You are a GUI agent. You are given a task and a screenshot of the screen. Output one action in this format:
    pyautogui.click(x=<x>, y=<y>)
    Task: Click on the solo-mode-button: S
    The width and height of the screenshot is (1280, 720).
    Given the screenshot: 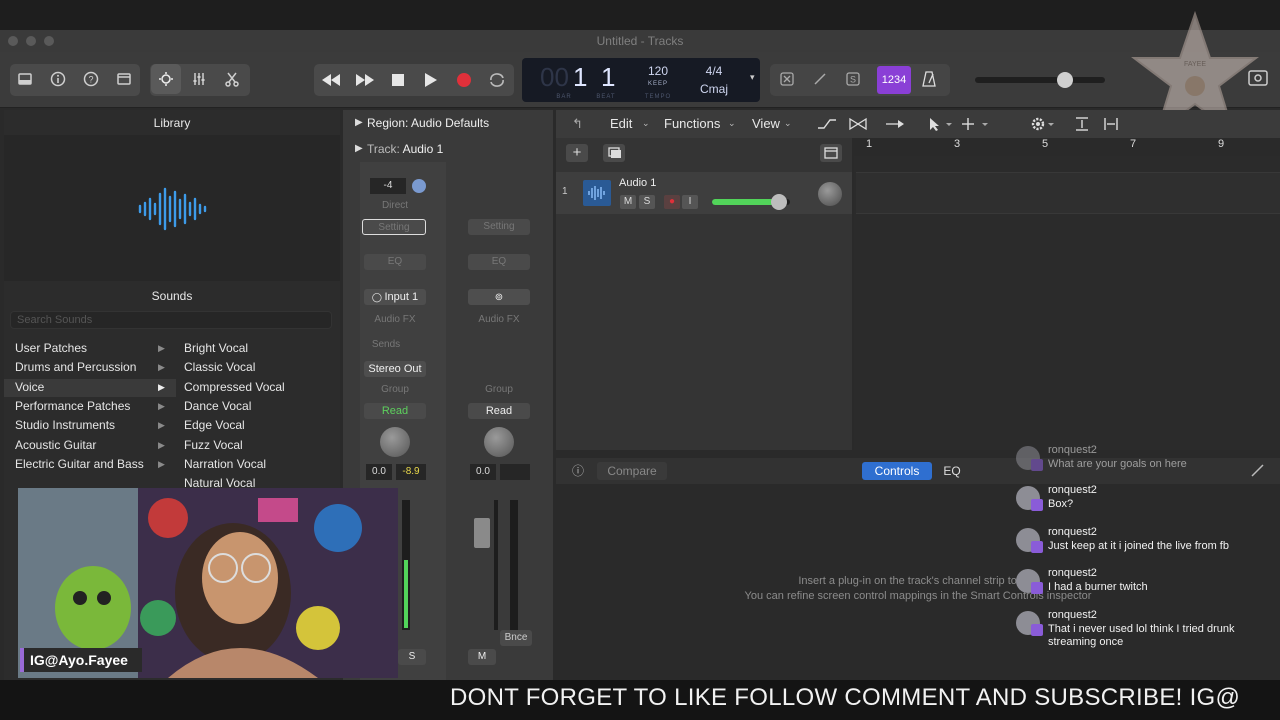 What is the action you would take?
    pyautogui.click(x=853, y=79)
    